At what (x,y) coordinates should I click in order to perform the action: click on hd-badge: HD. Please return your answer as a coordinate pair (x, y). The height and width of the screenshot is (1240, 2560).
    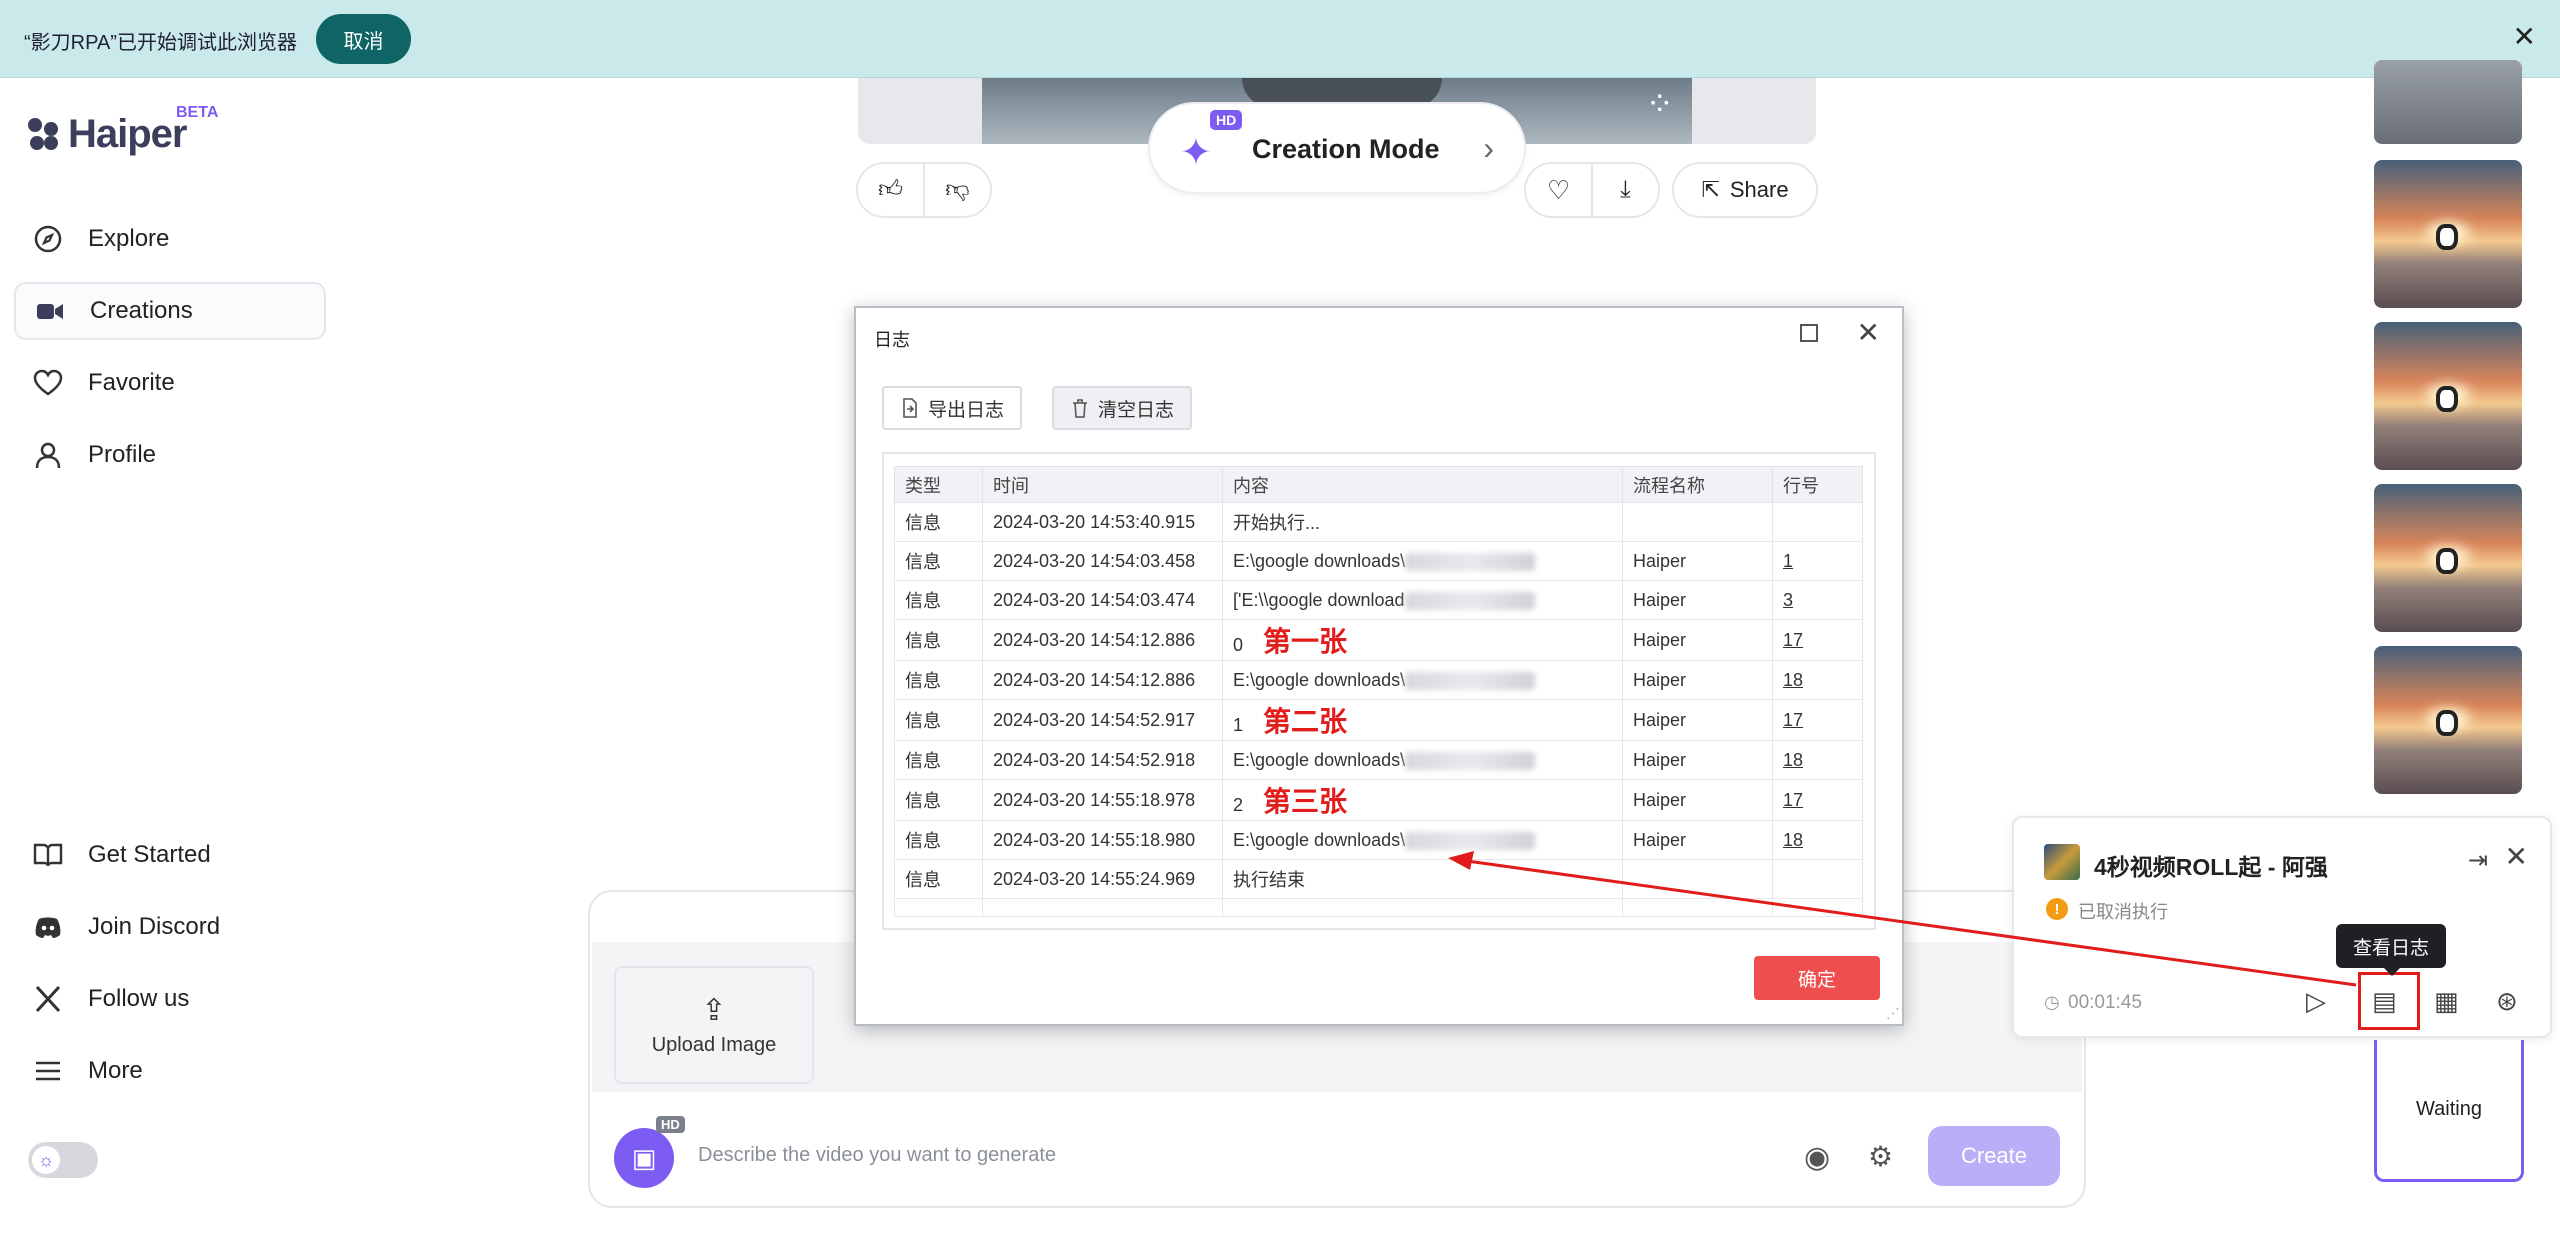
    Looking at the image, I should click on (670, 1124).